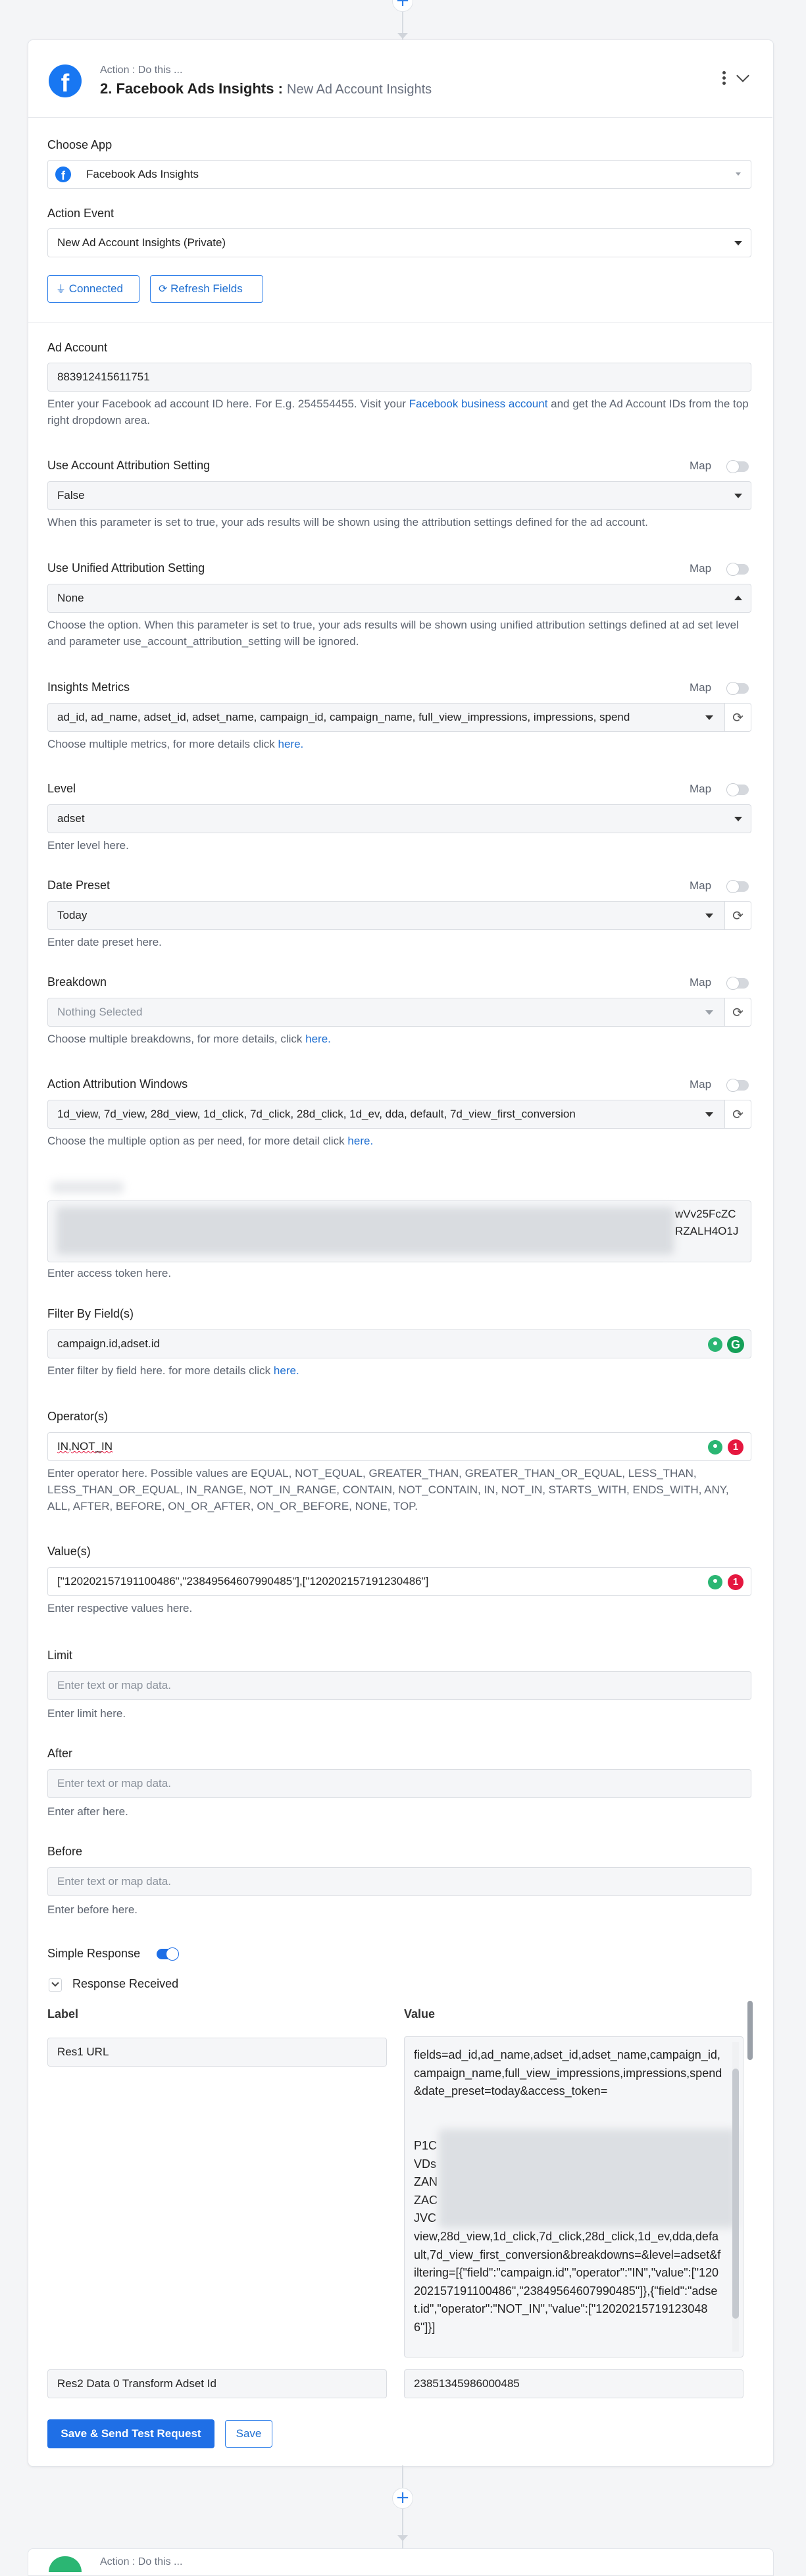  Describe the element at coordinates (318, 1039) in the screenshot. I see `breakdown-help-link: here.` at that location.